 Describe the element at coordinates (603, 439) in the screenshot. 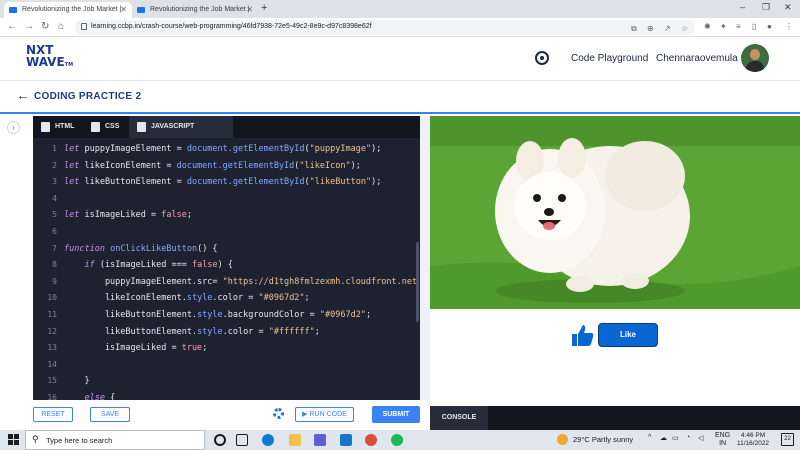

I see `weather-text: 29°C Partly sunny` at that location.